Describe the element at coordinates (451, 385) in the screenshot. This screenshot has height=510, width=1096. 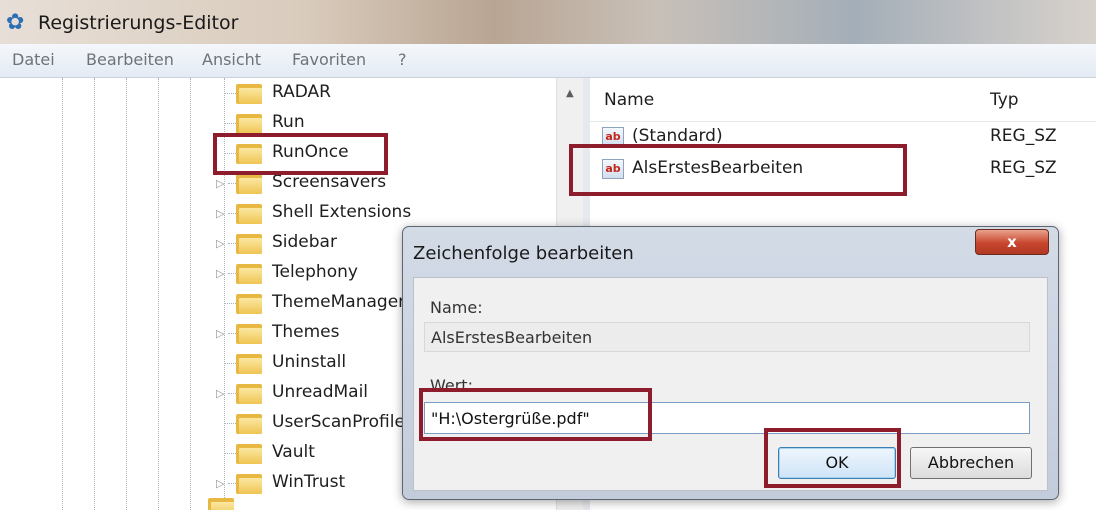
I see `value-label: Wert:` at that location.